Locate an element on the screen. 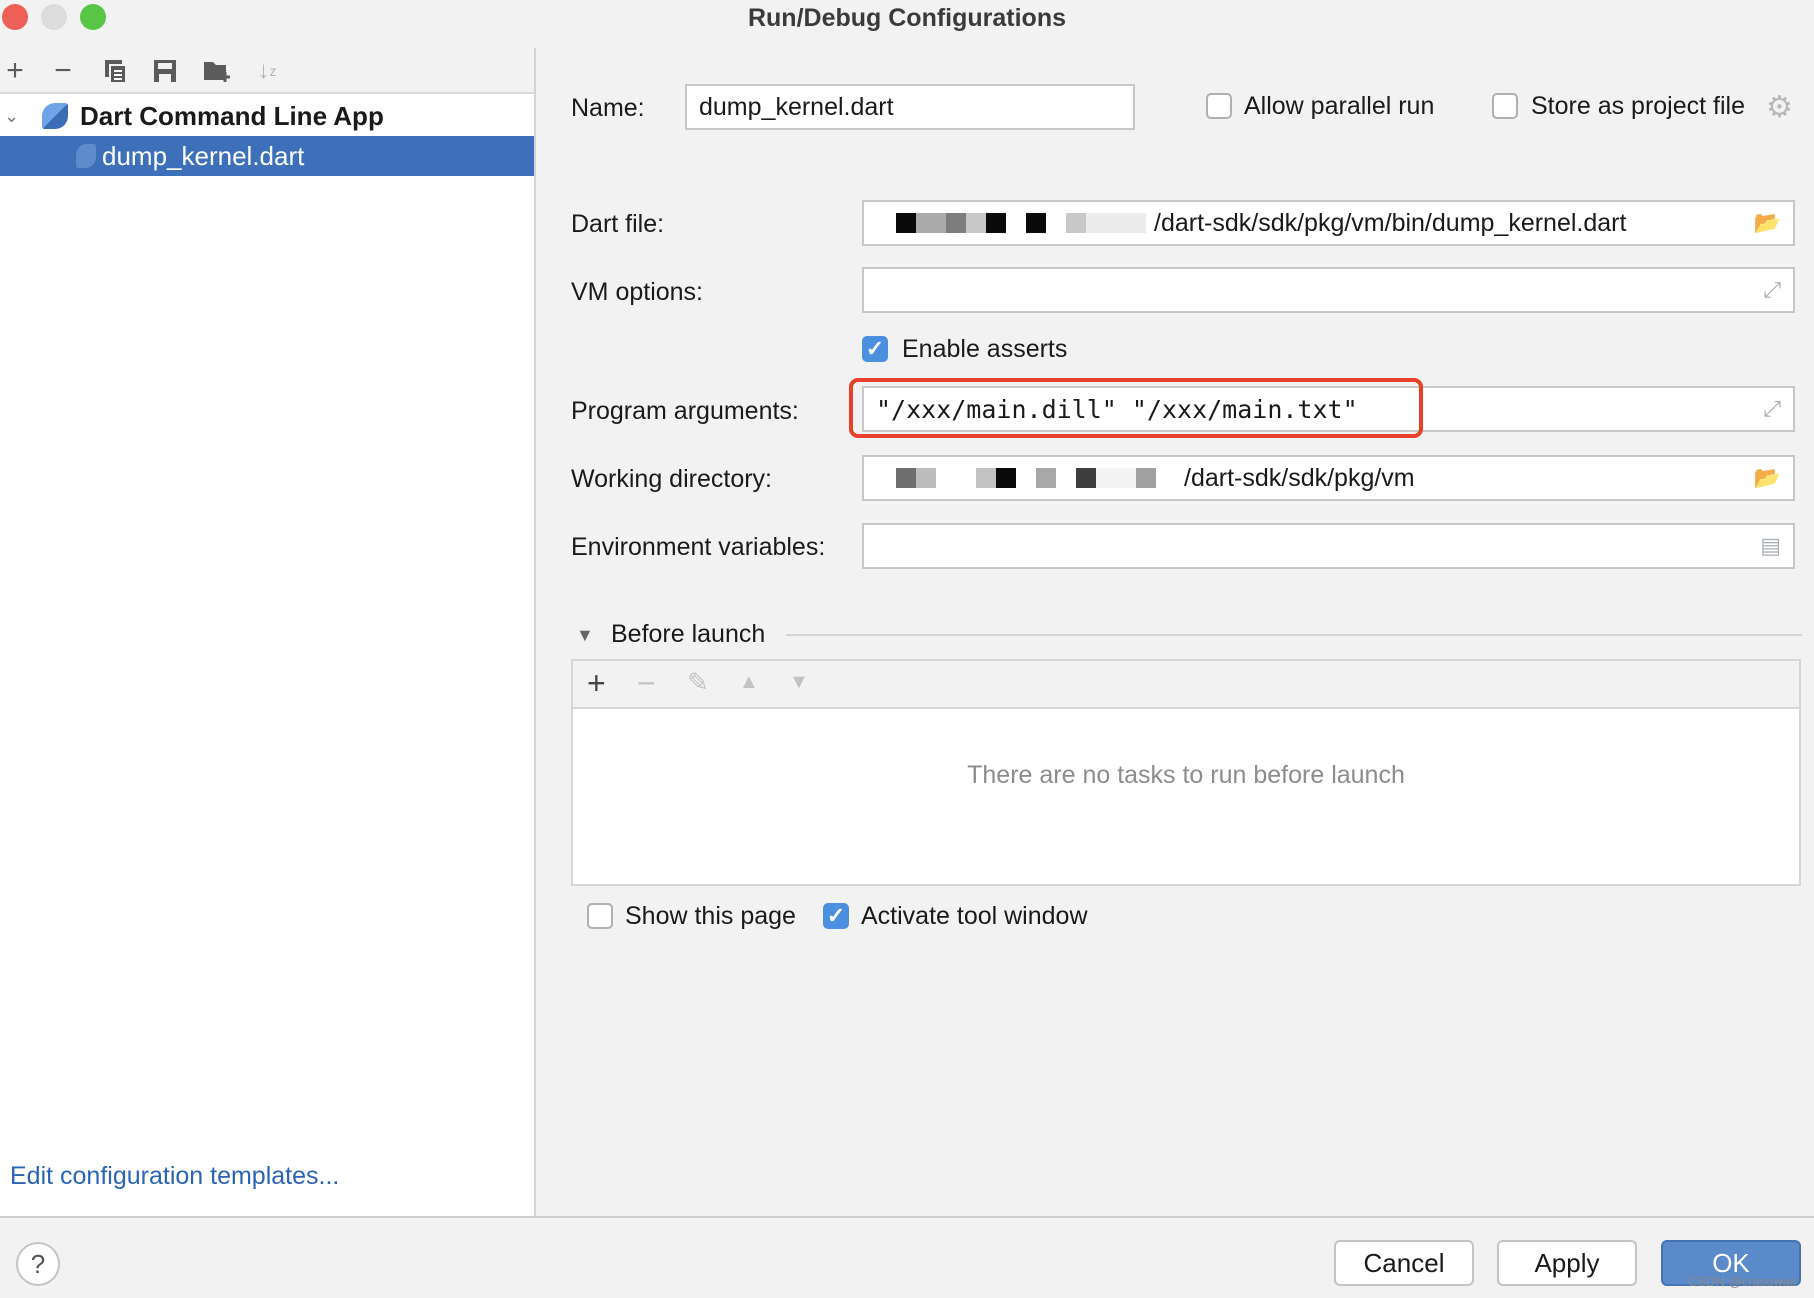 This screenshot has width=1814, height=1298. cancel-button: Cancel is located at coordinates (1404, 1263).